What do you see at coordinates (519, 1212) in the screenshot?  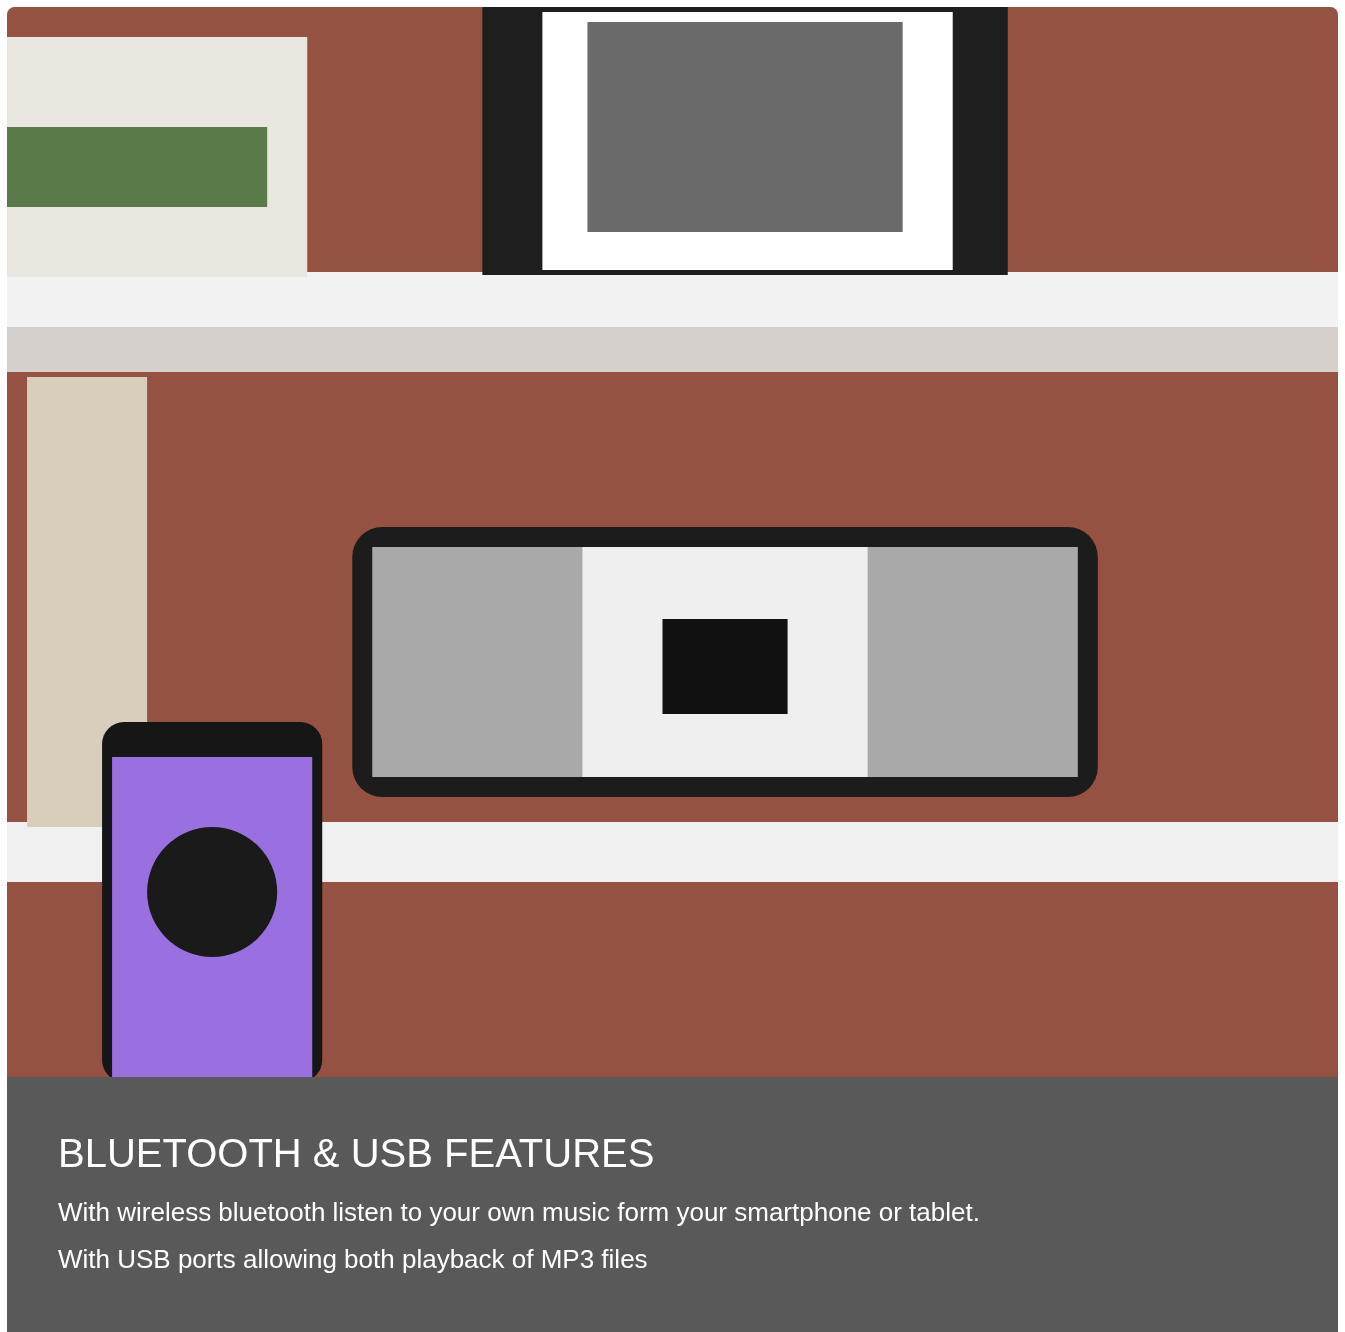 I see `caption-text: With wireless bluetooth listen to your own music form your smartphone or tablet.` at bounding box center [519, 1212].